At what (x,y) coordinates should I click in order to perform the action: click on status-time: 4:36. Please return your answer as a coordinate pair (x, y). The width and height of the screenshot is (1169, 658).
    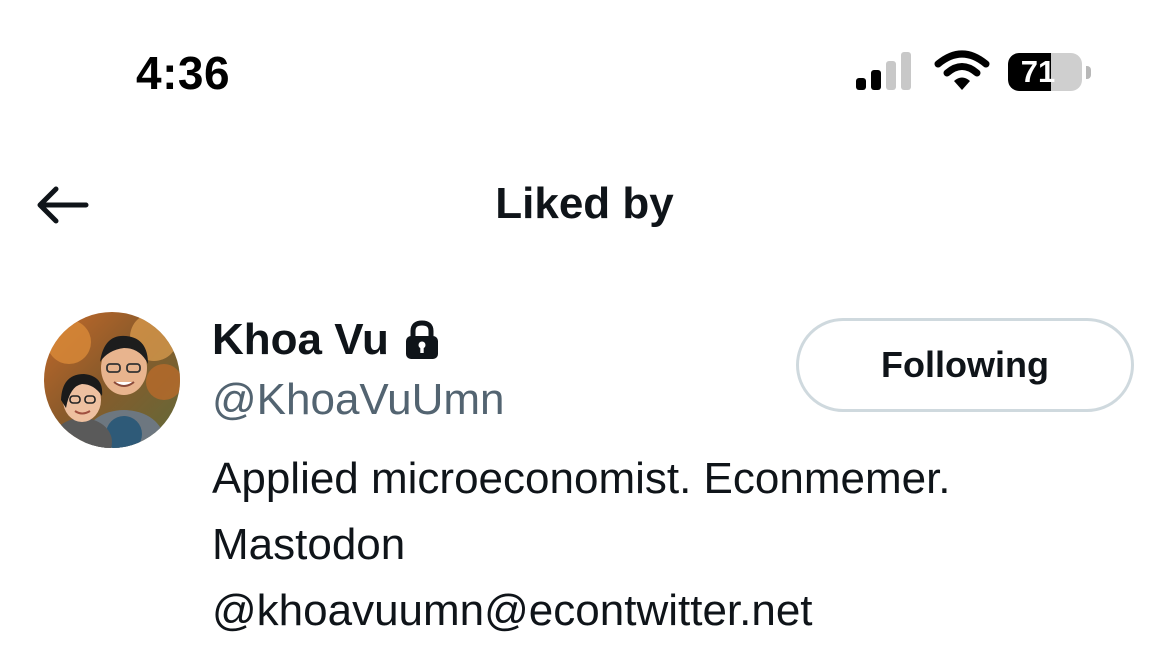
    Looking at the image, I should click on (183, 73).